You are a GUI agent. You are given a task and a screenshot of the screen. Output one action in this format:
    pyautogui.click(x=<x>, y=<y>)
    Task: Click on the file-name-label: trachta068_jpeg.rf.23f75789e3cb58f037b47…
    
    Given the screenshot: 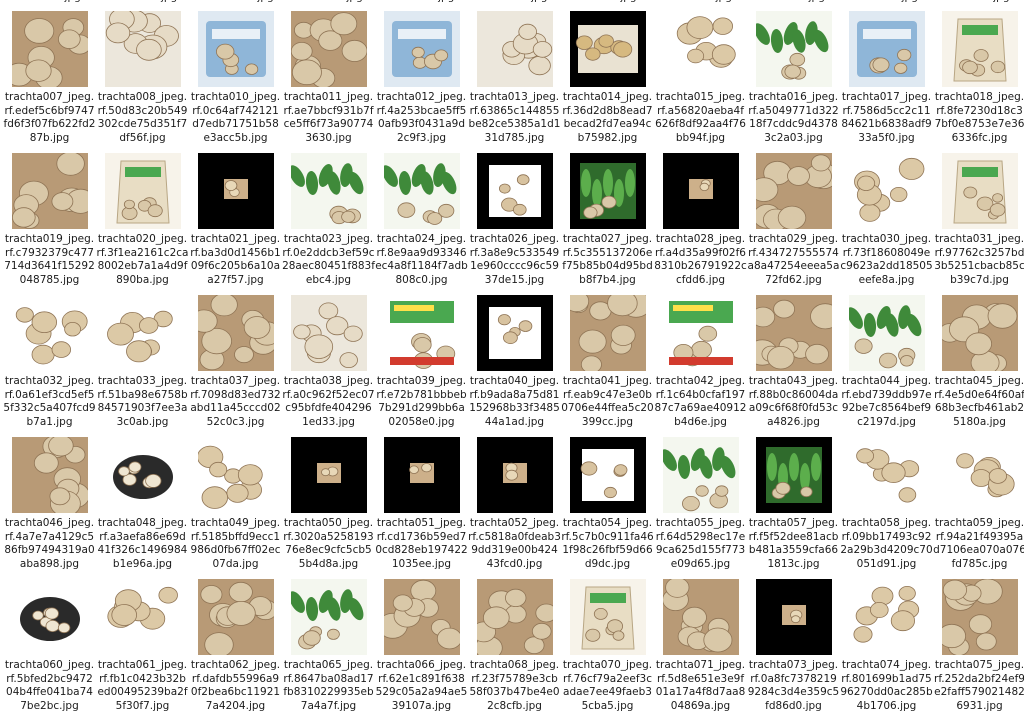 What is the action you would take?
    pyautogui.click(x=514, y=686)
    